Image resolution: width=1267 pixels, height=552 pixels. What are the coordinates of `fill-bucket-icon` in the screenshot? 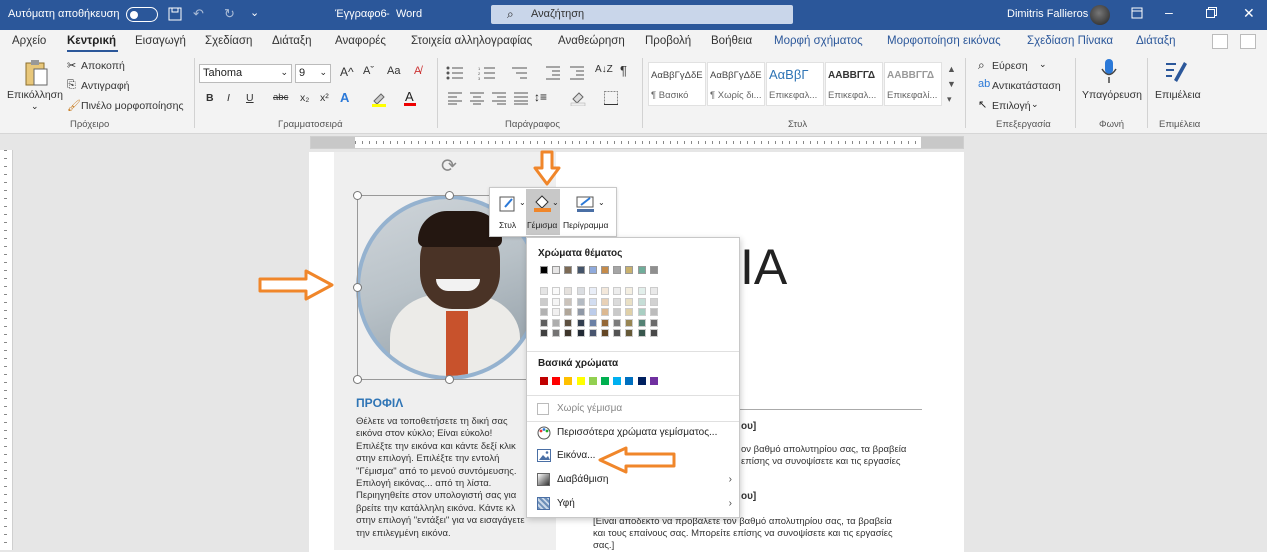 It's located at (542, 203).